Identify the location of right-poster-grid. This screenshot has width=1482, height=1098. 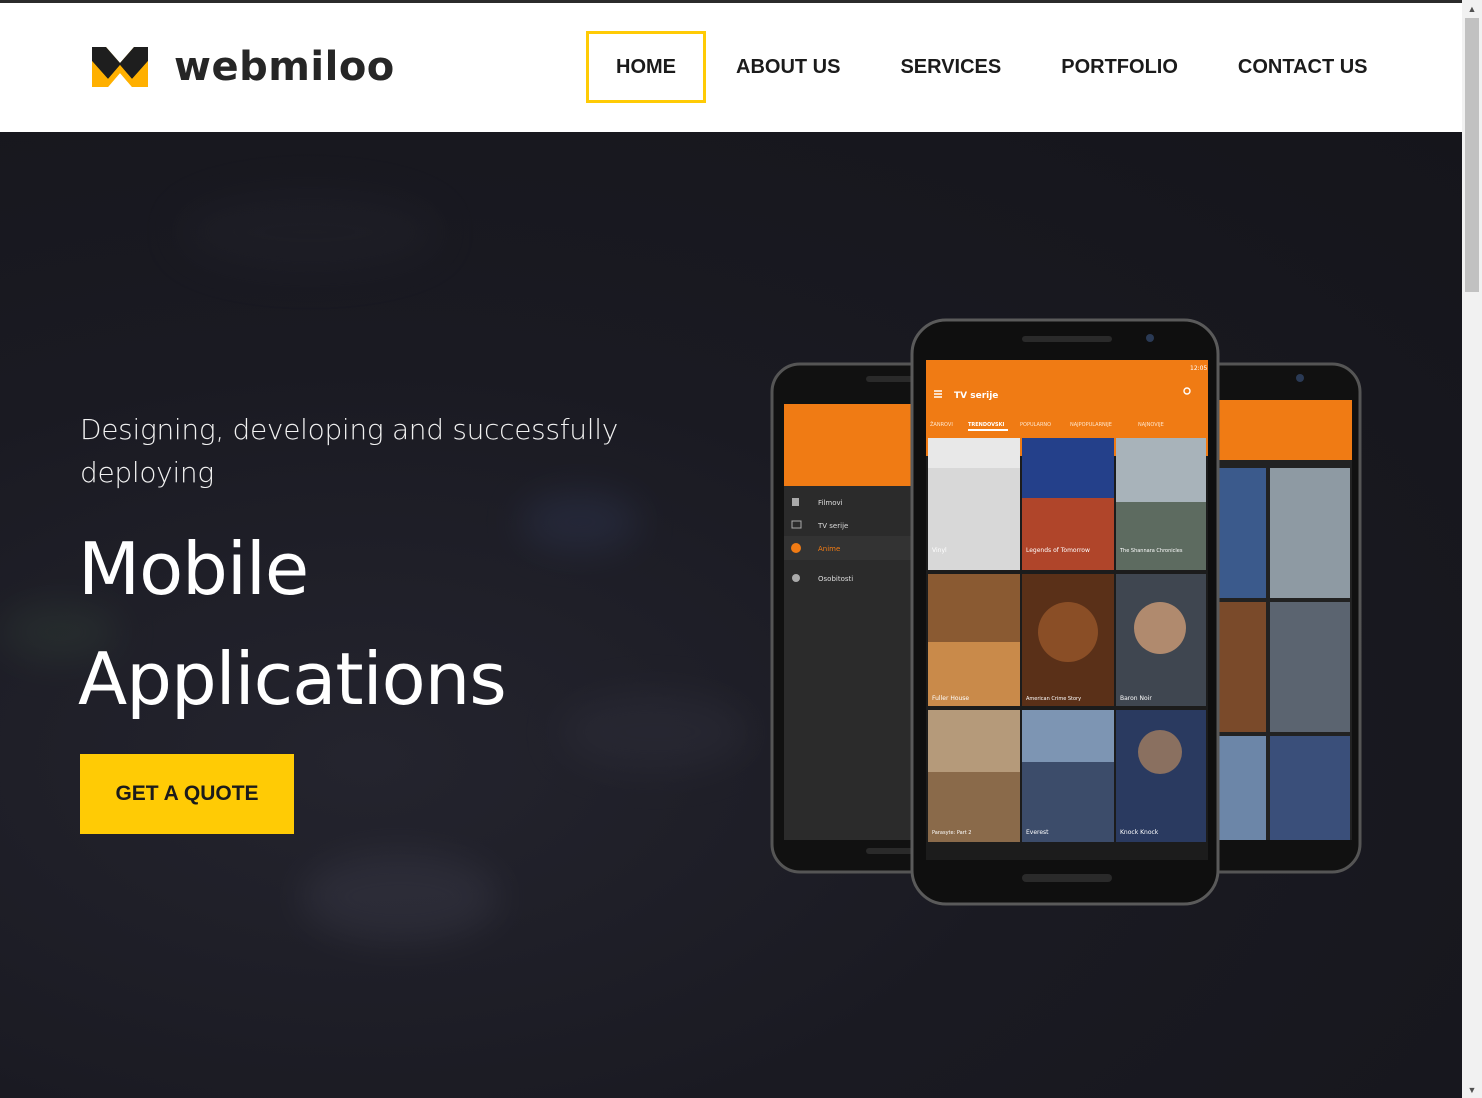
(1283, 654).